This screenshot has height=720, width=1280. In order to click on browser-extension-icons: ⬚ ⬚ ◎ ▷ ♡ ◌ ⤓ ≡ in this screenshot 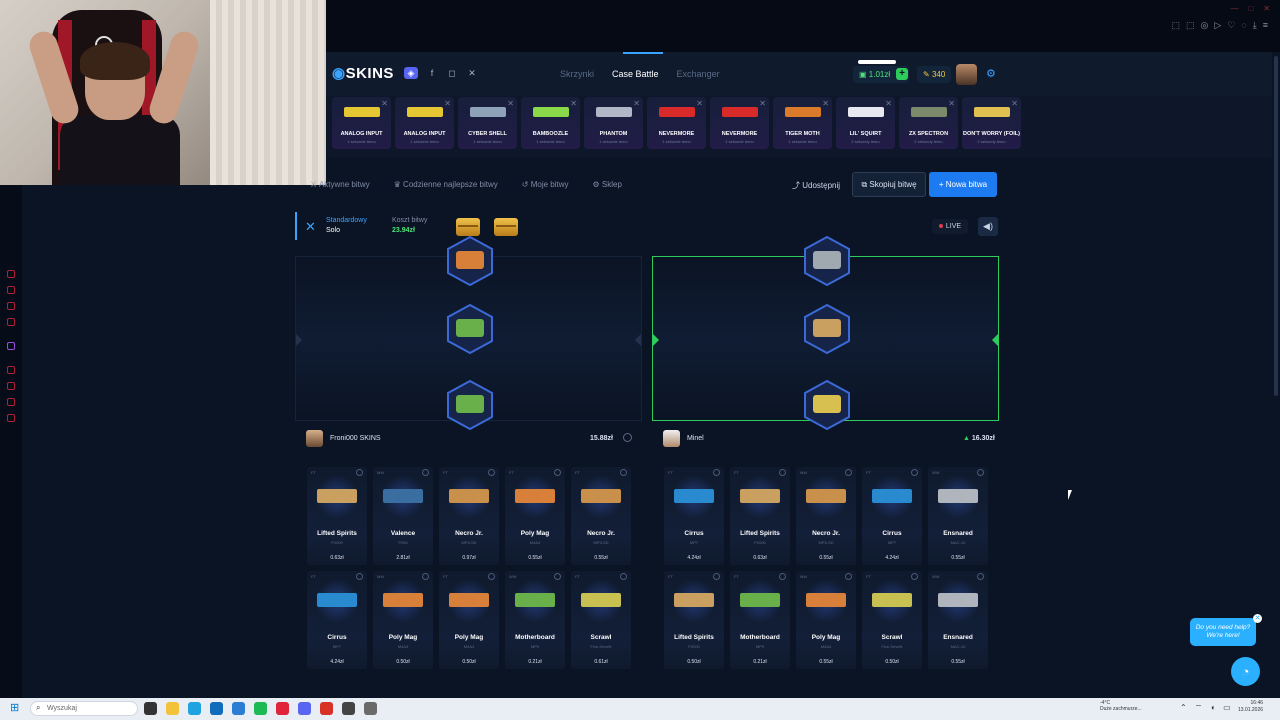, I will do `click(1220, 25)`.